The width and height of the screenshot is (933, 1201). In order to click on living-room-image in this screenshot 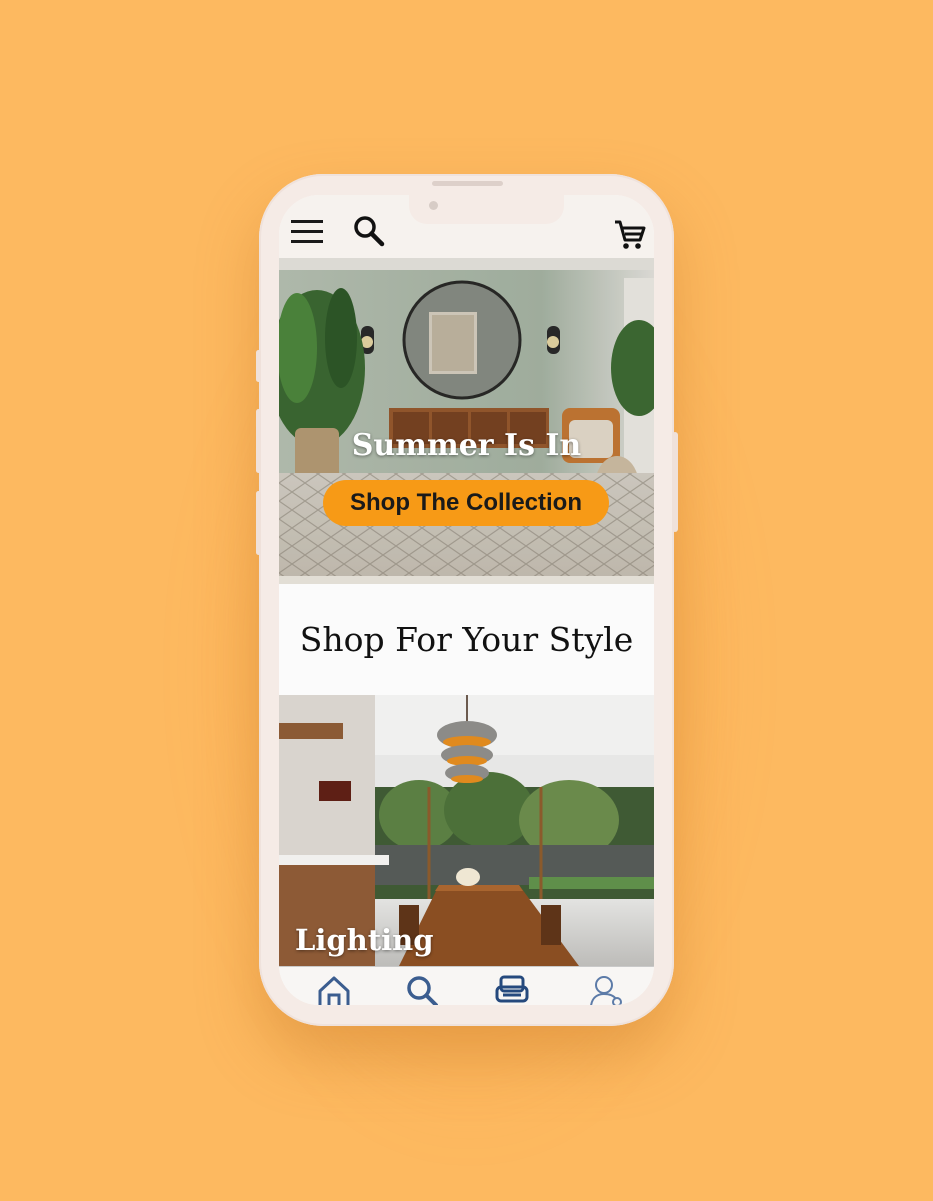, I will do `click(466, 421)`.